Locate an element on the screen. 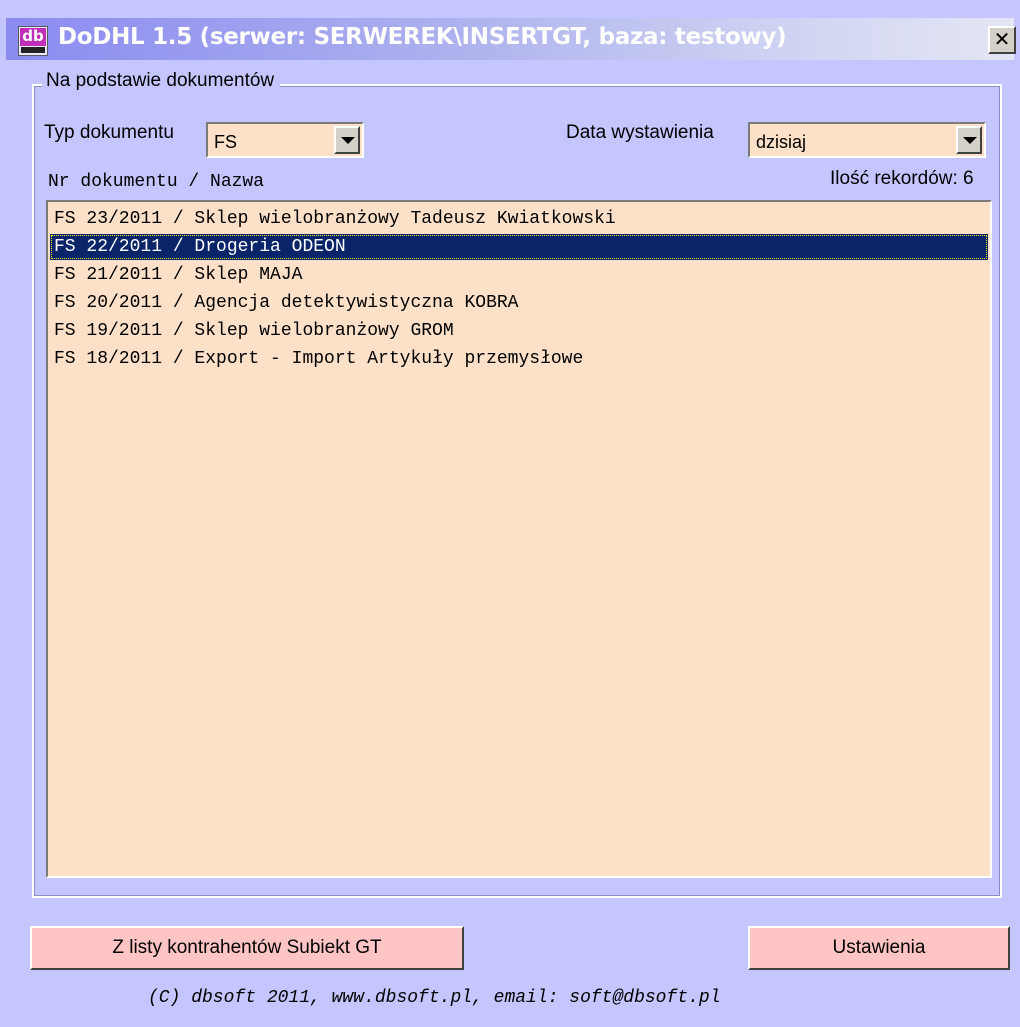  from-contractors-list-button: Z listy kontrahentów Subiekt GT is located at coordinates (247, 948).